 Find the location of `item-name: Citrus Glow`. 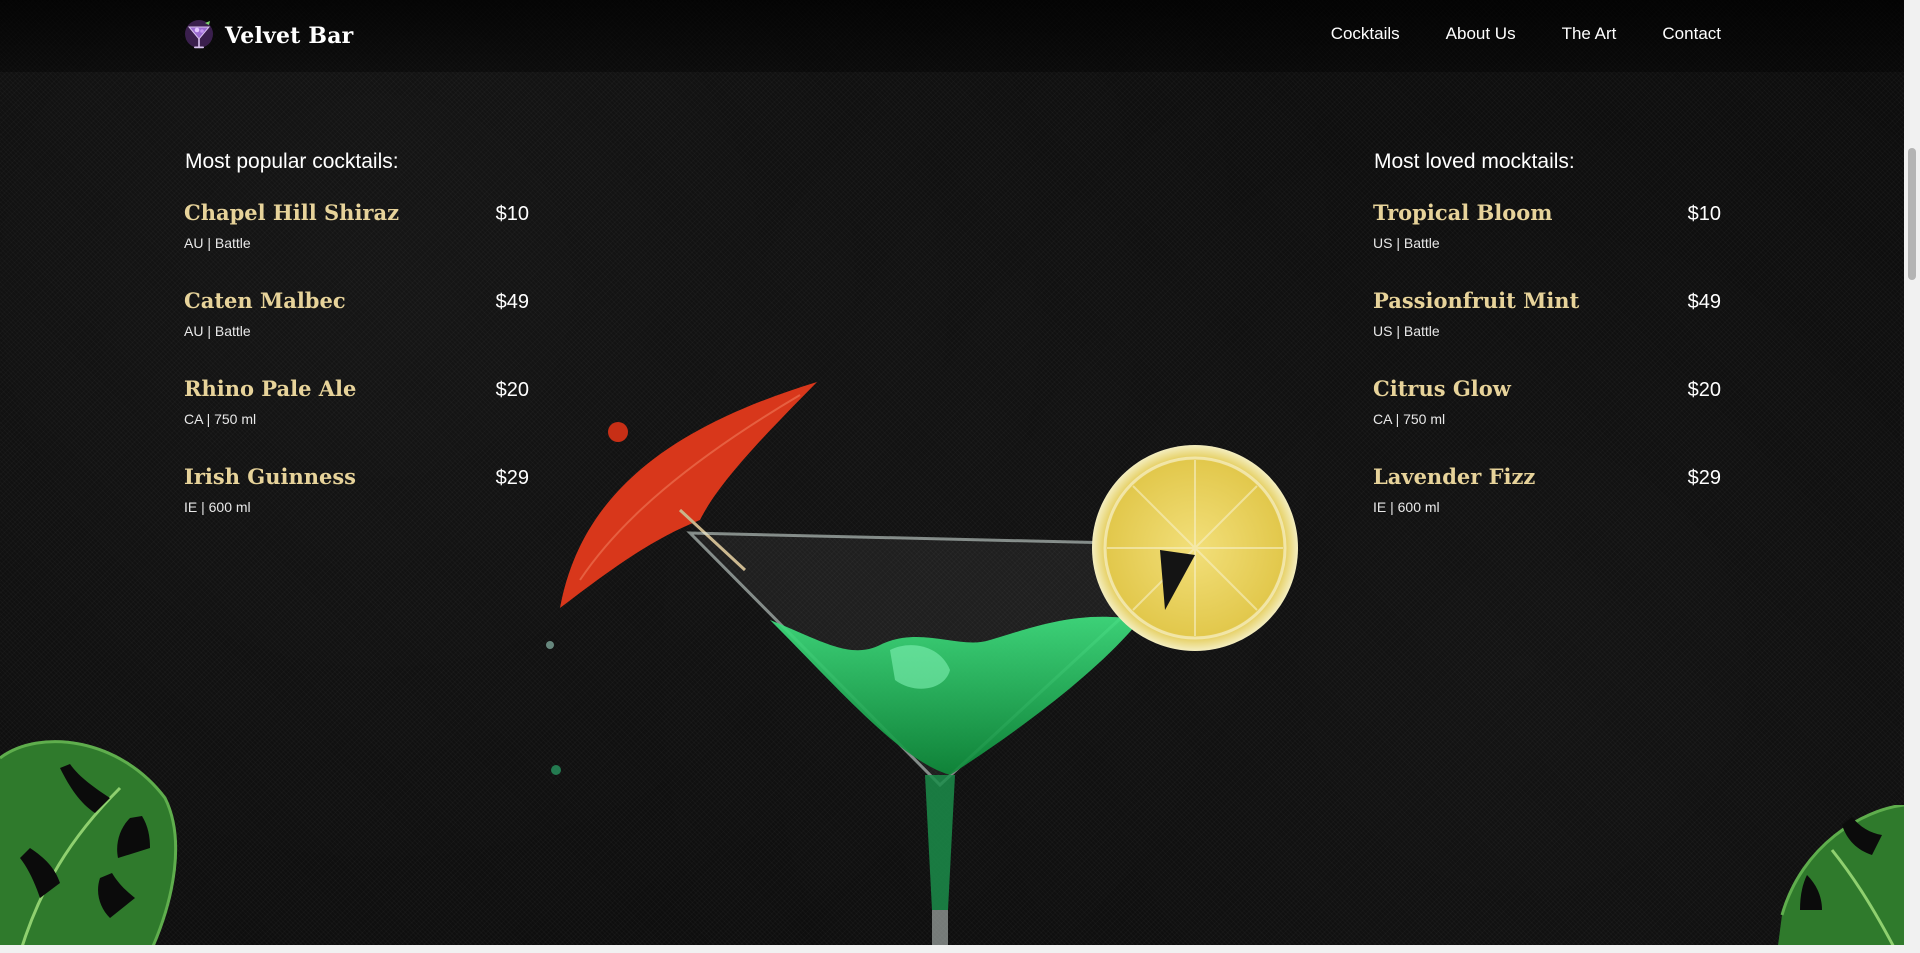

item-name: Citrus Glow is located at coordinates (1442, 388).